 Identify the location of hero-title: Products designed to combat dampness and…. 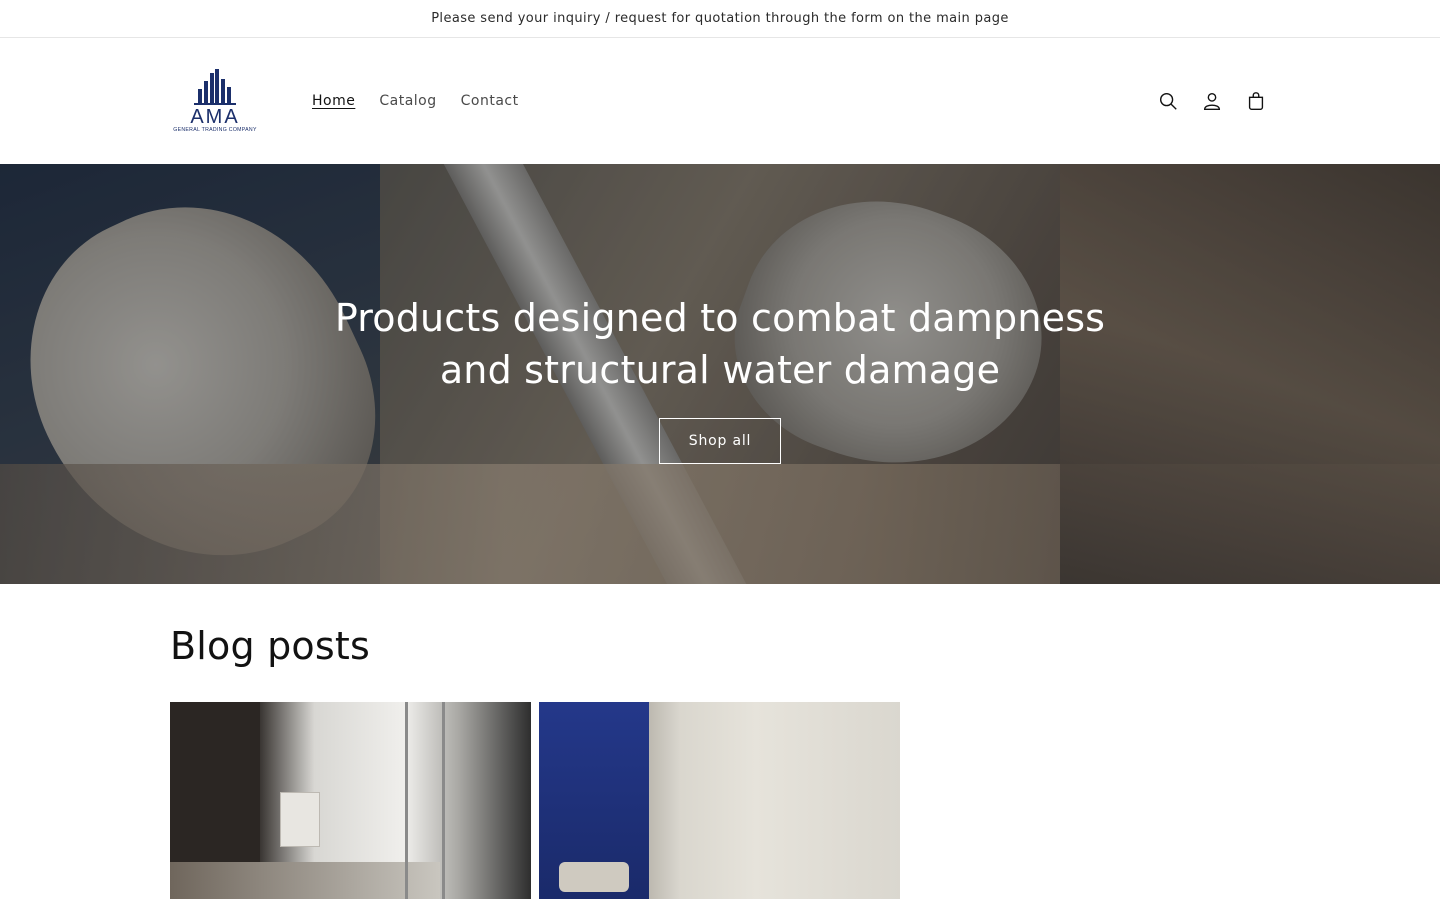
(720, 344).